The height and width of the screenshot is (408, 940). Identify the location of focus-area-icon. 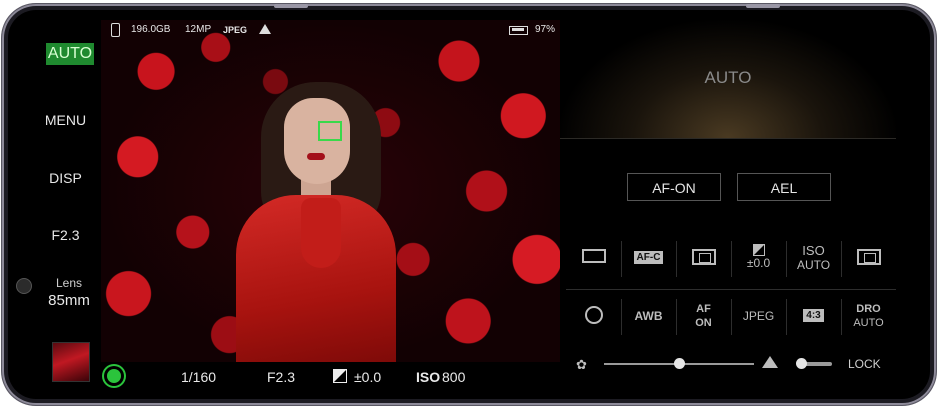
(703, 257).